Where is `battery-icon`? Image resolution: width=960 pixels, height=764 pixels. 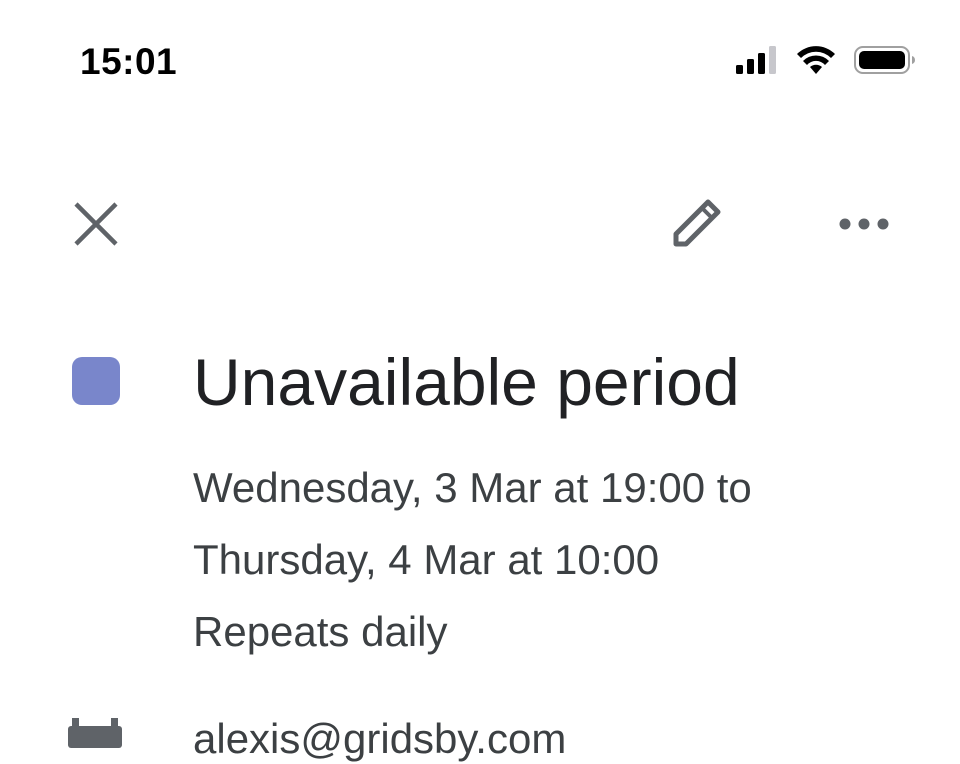 battery-icon is located at coordinates (885, 62).